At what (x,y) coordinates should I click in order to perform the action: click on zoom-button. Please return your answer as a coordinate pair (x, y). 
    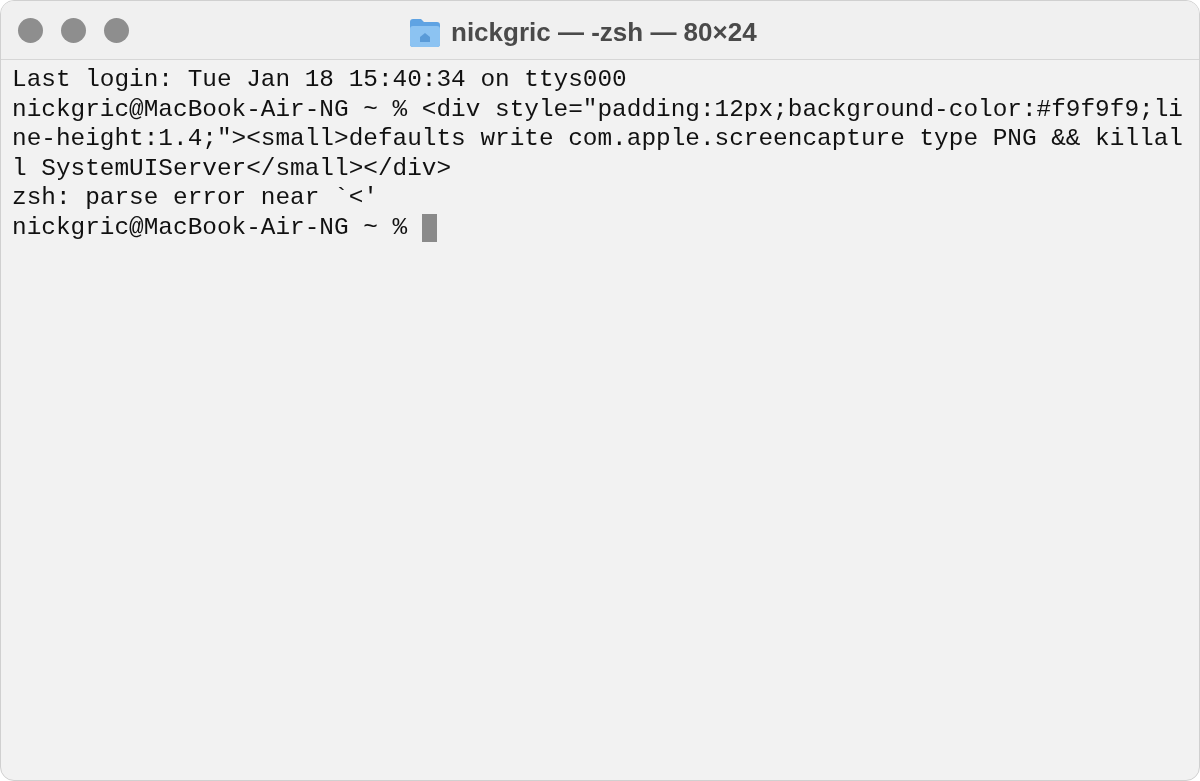
    Looking at the image, I should click on (116, 30).